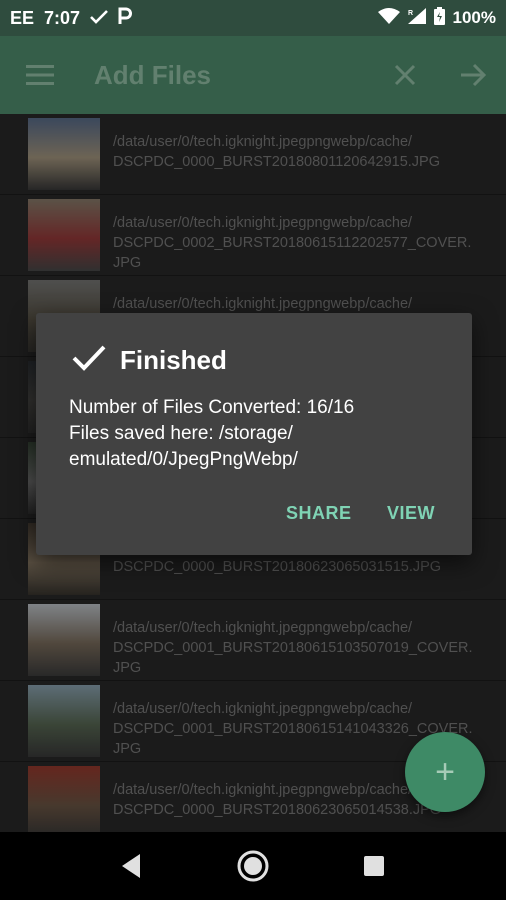 The width and height of the screenshot is (506, 900). Describe the element at coordinates (125, 18) in the screenshot. I see `parking-p-icon` at that location.